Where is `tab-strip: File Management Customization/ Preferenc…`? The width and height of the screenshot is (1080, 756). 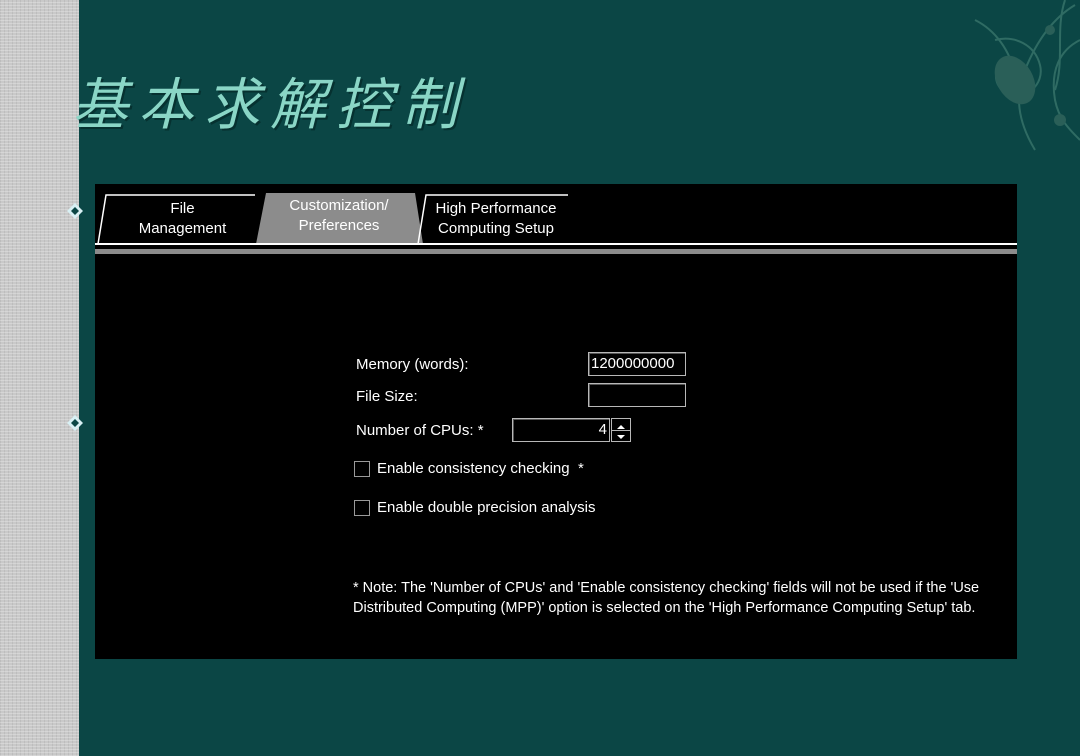 tab-strip: File Management Customization/ Preferenc… is located at coordinates (556, 219).